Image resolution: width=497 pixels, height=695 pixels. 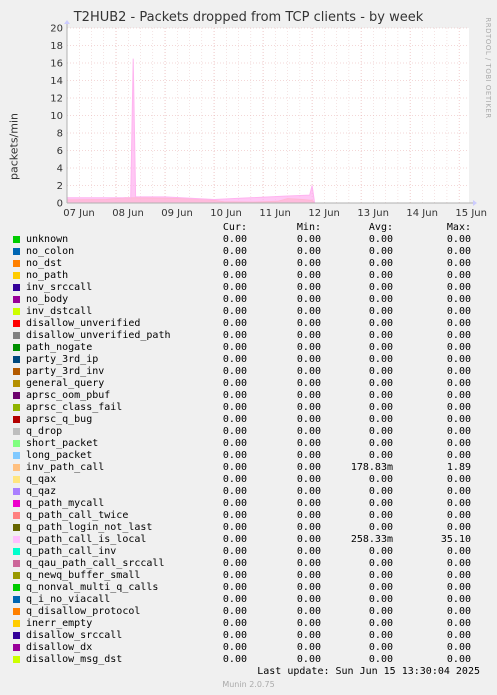 I want to click on legend-row: no_path 0.00 0.00 0.00 0.00, so click(x=248, y=276).